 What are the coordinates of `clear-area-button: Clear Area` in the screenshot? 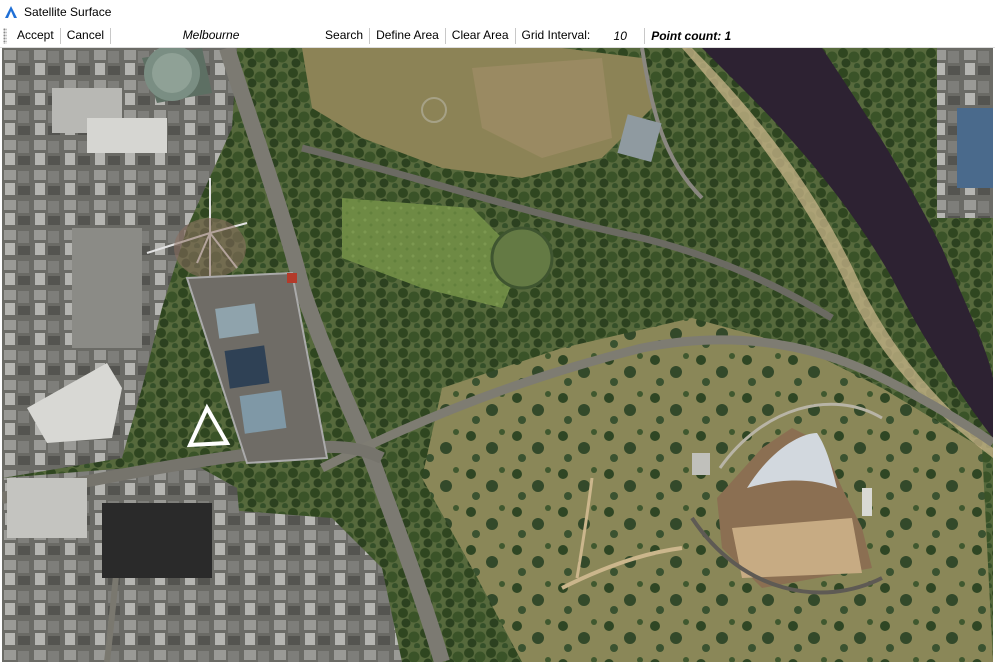 It's located at (480, 35).